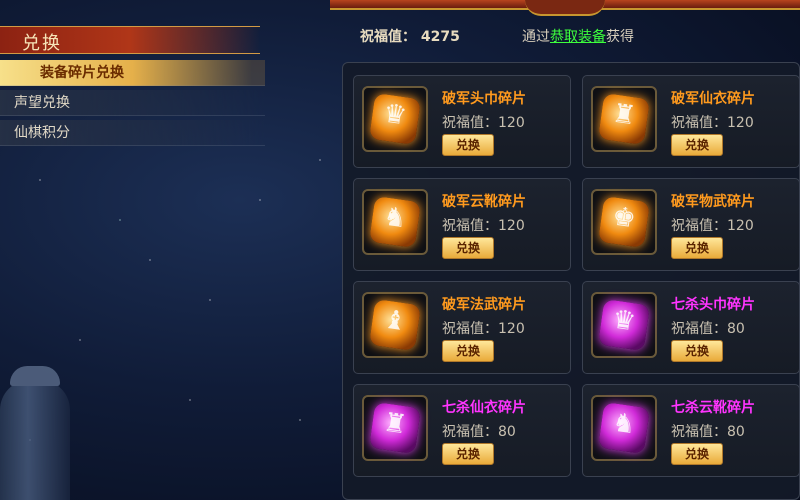  What do you see at coordinates (713, 99) in the screenshot?
I see `item-name: 破军仙衣碎片` at bounding box center [713, 99].